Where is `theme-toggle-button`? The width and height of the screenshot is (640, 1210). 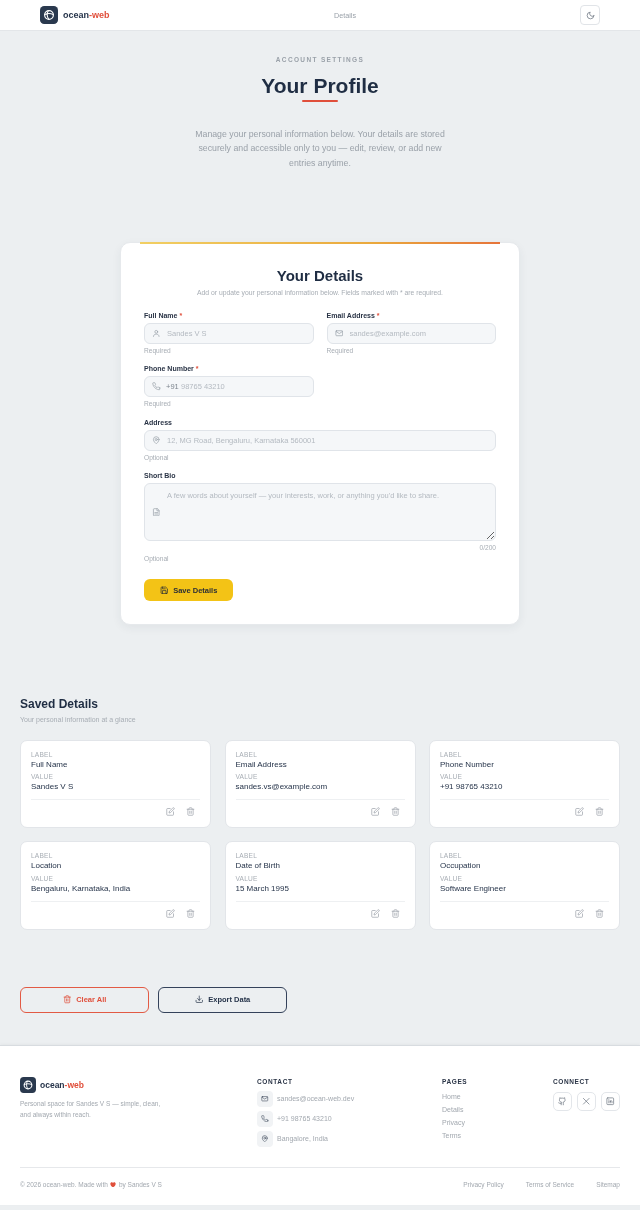 theme-toggle-button is located at coordinates (590, 15).